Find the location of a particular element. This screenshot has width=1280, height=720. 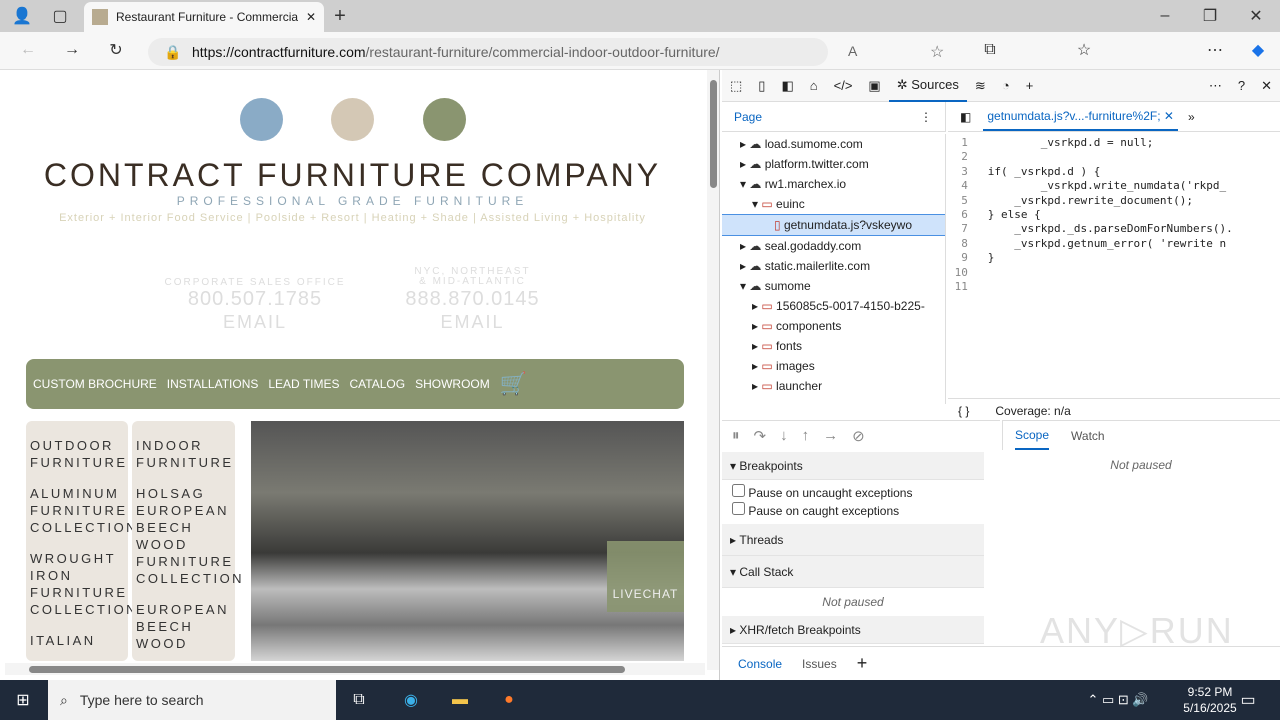

notifications-icon: ▭ is located at coordinates (1248, 700).